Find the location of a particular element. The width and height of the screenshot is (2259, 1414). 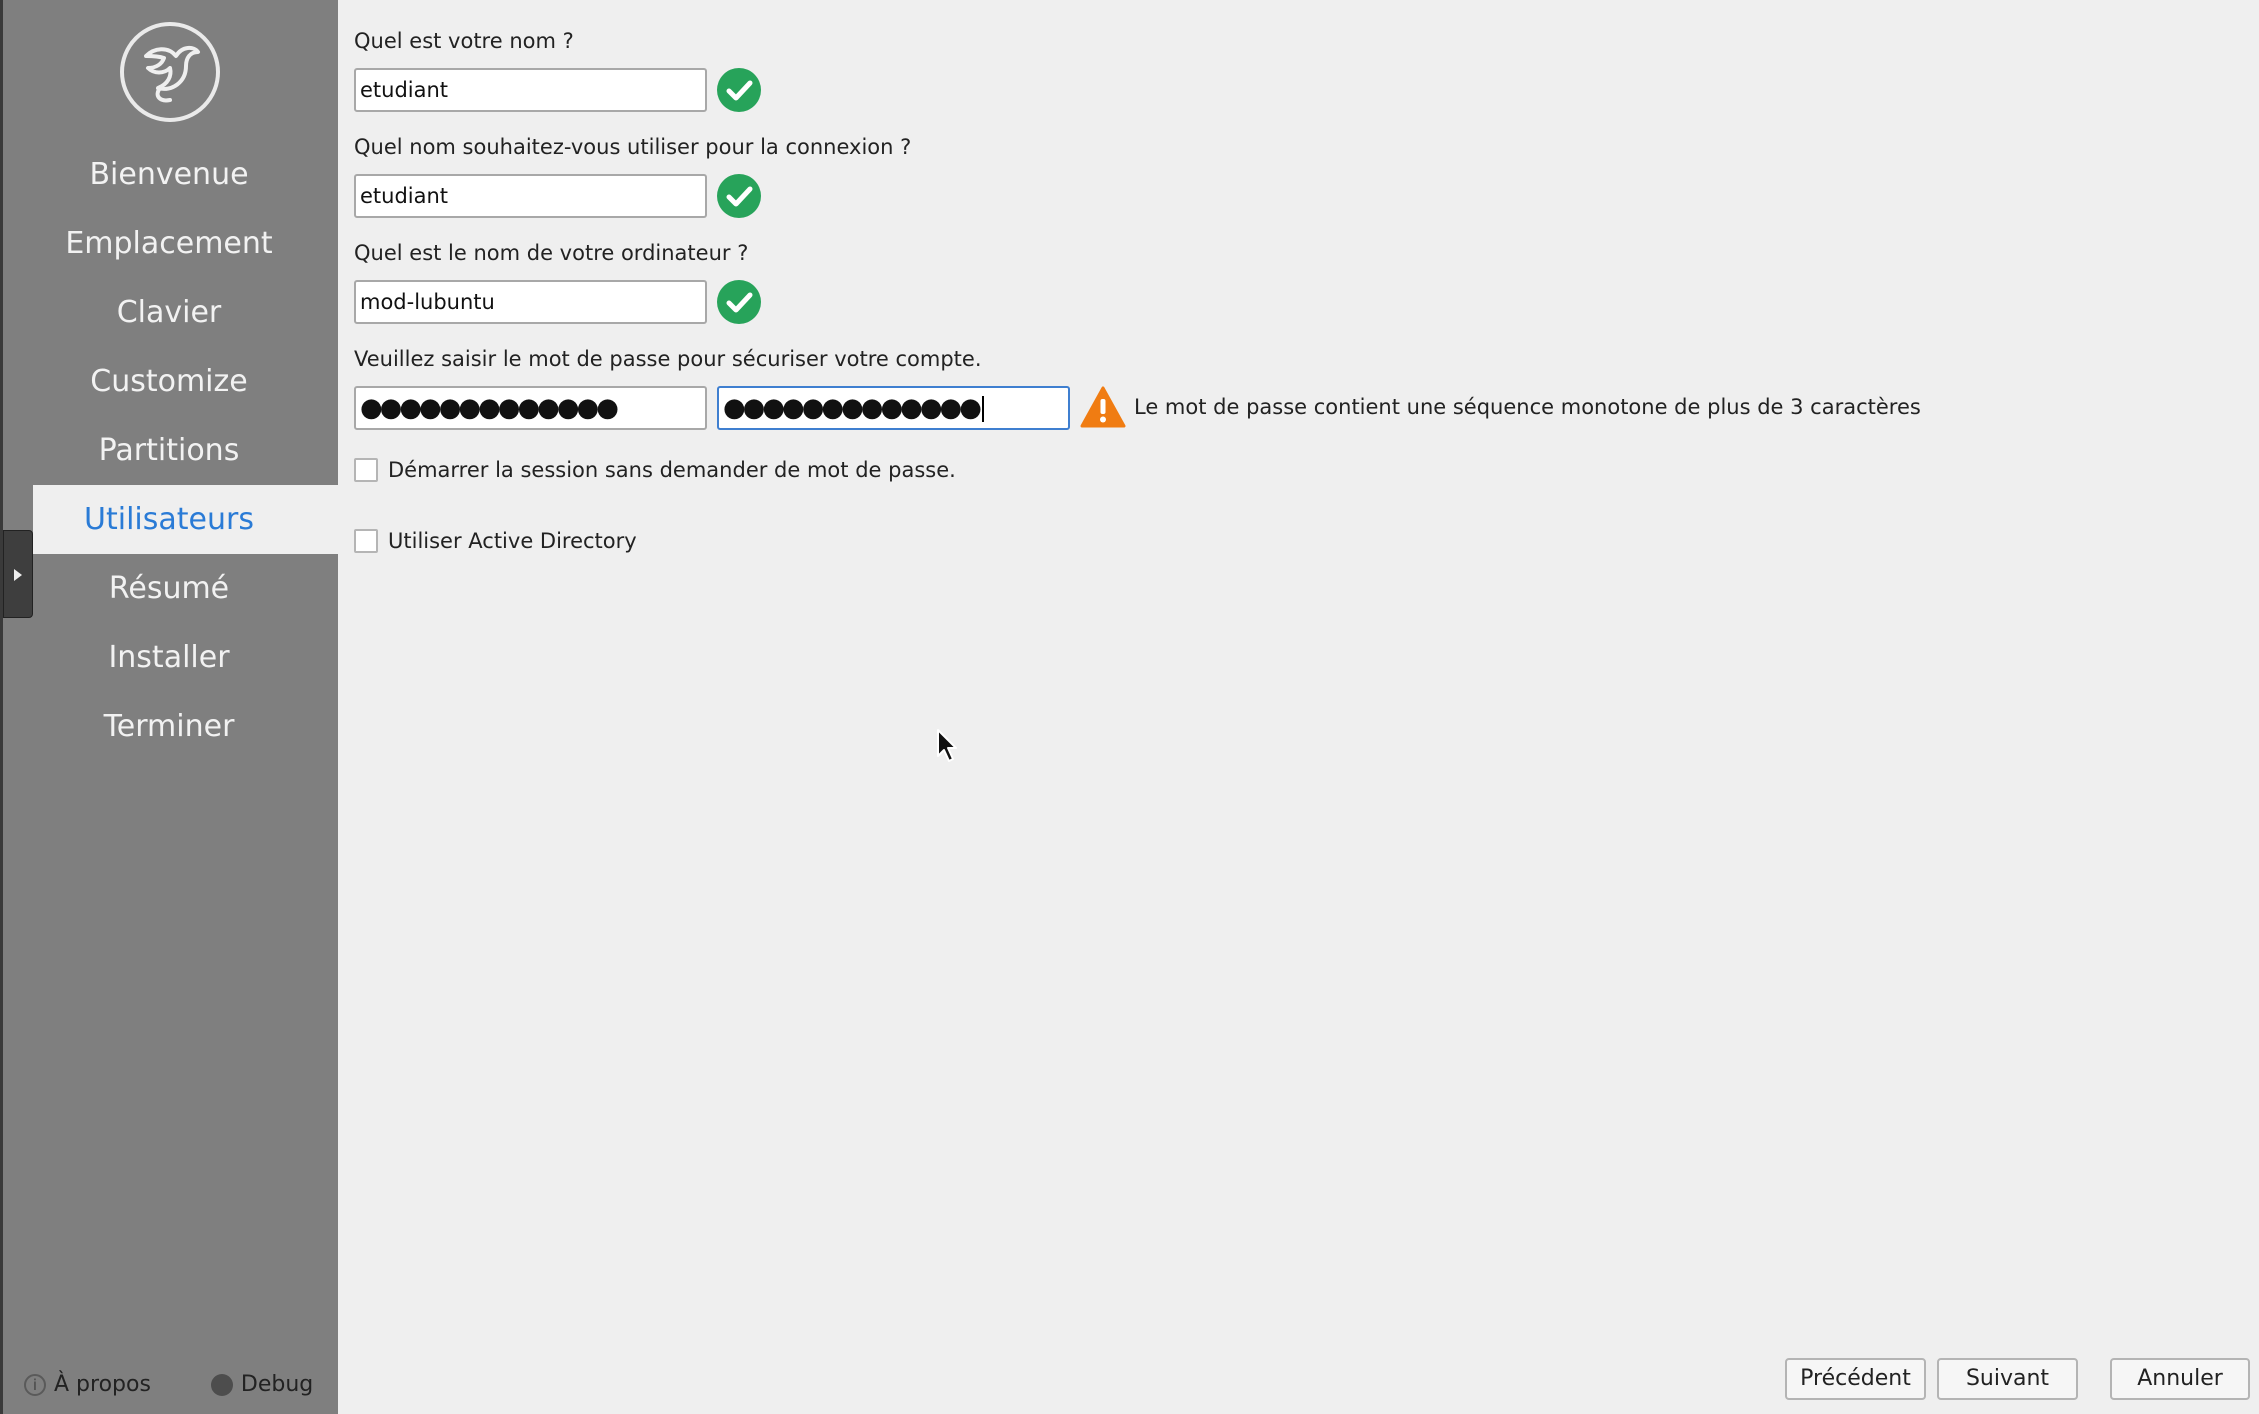

debug-label: Debug is located at coordinates (277, 1384).